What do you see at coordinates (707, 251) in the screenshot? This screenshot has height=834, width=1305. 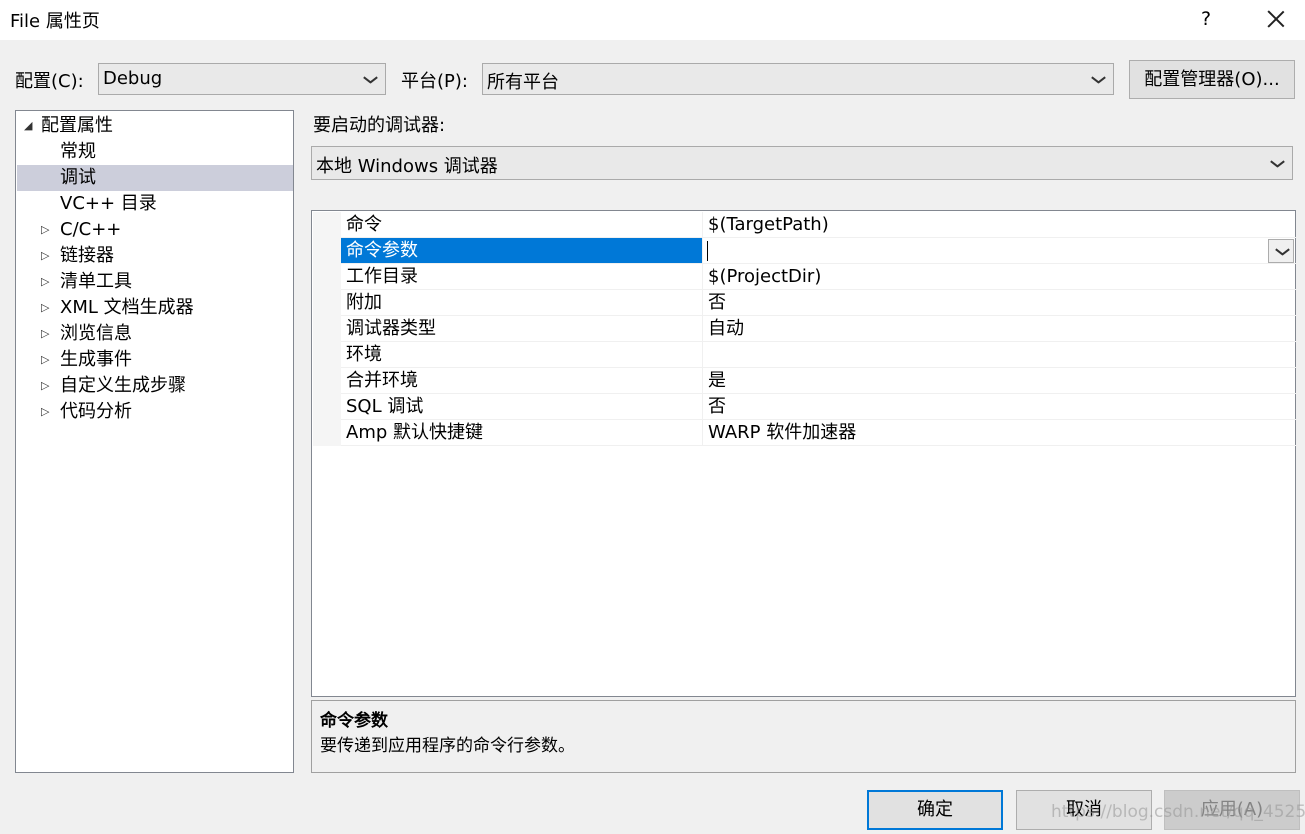 I see `text-caret` at bounding box center [707, 251].